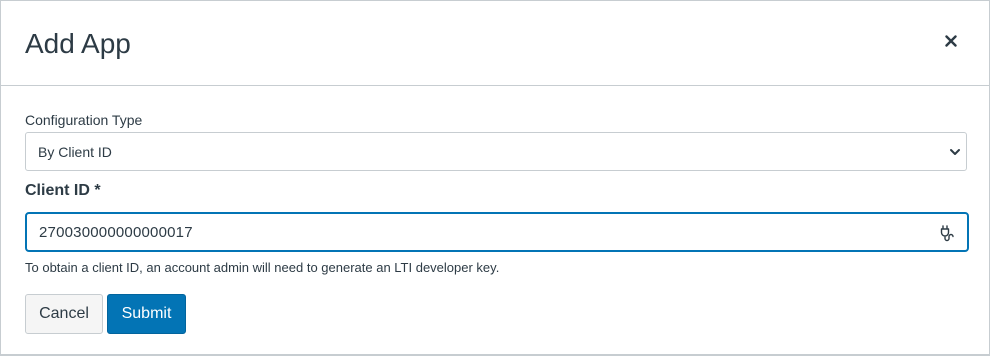 Image resolution: width=992 pixels, height=360 pixels. I want to click on client-id-value: 270030000000000017, so click(116, 232).